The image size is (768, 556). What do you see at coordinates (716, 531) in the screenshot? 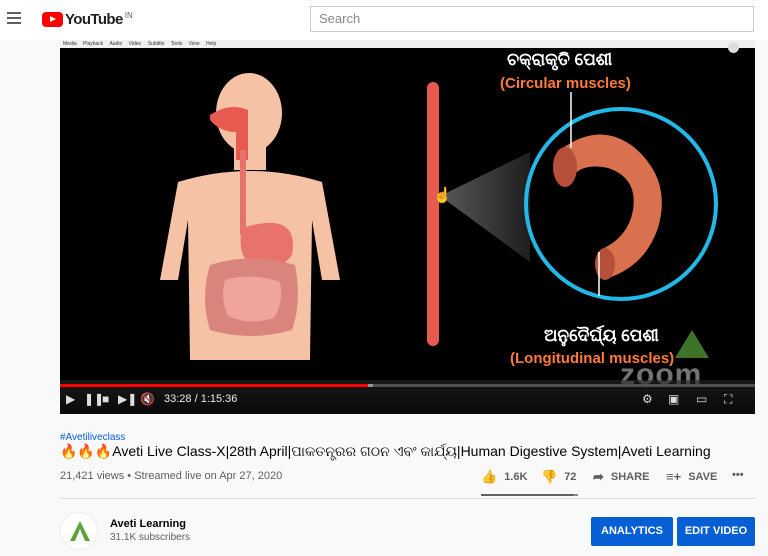
I see `edit-video-button: EDIT VIDEO` at bounding box center [716, 531].